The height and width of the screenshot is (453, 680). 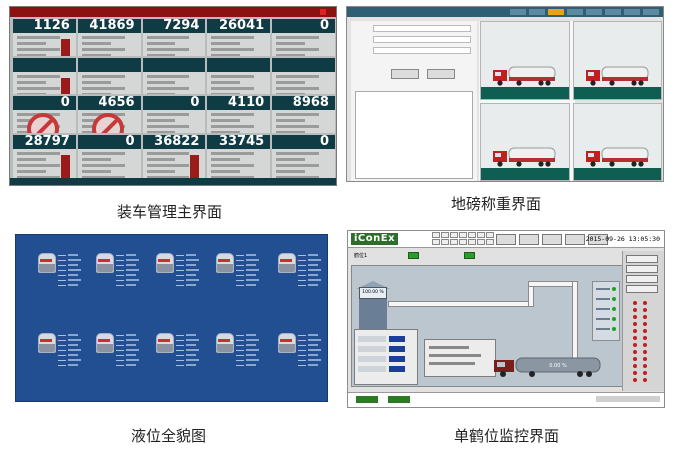 I want to click on truck-icon, so click(x=616, y=76).